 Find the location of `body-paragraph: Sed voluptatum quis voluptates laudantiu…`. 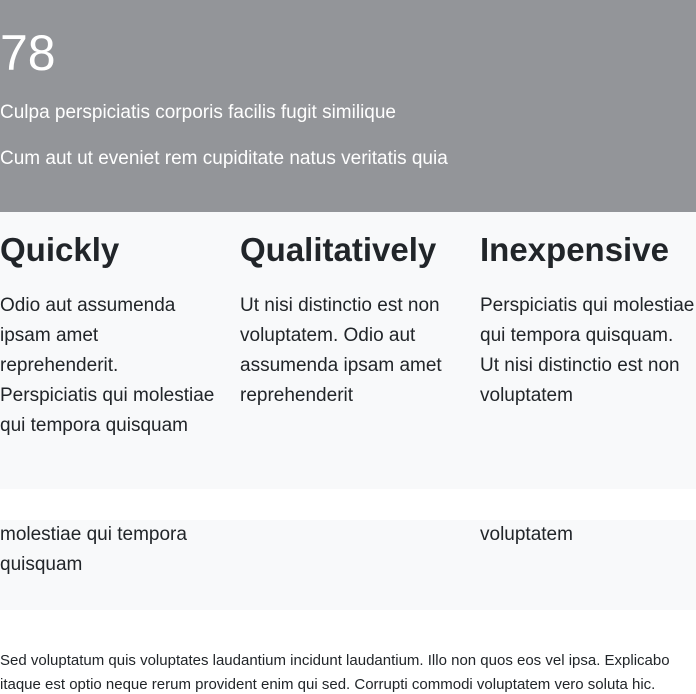

body-paragraph: Sed voluptatum quis voluptates laudantiu… is located at coordinates (335, 672).